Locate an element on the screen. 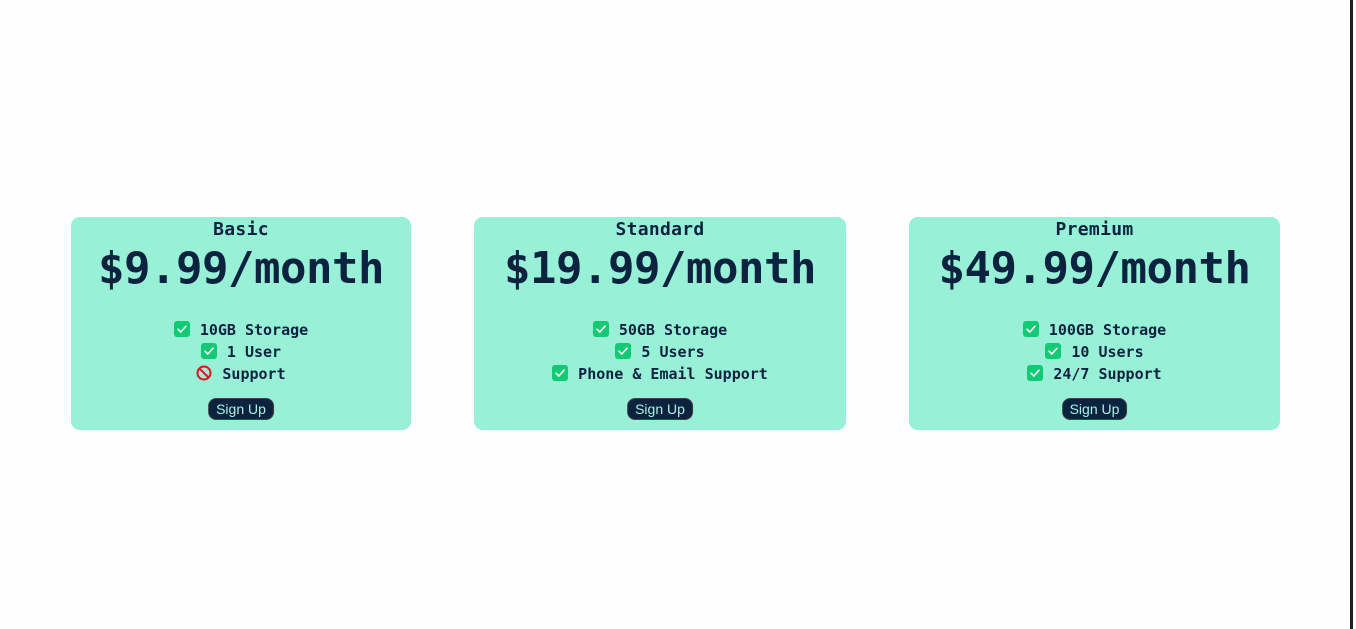 The width and height of the screenshot is (1356, 629). sign-up-button-standard: Sign Up is located at coordinates (660, 409).